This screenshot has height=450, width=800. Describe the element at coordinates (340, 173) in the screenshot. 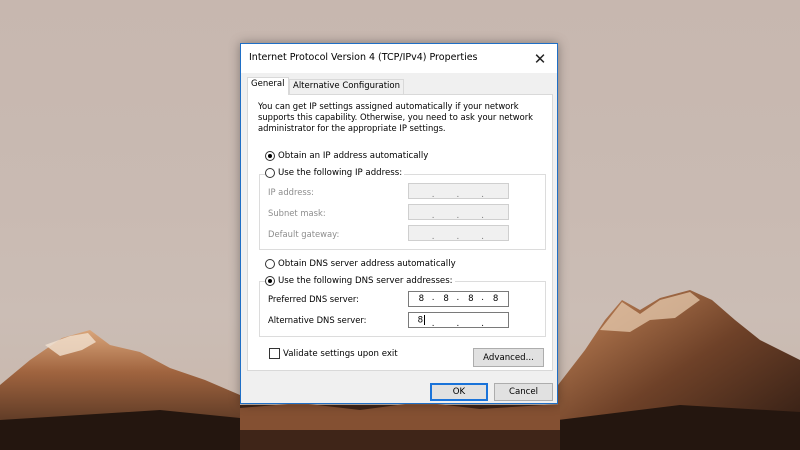

I see `radio-label: Use the following IP address:` at that location.